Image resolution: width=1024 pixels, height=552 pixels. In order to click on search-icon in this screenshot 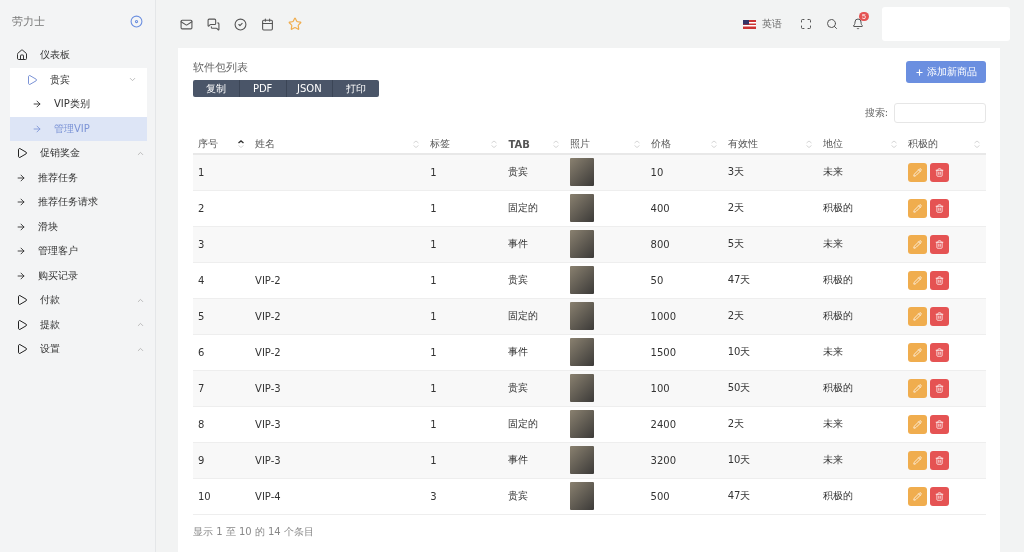, I will do `click(832, 24)`.